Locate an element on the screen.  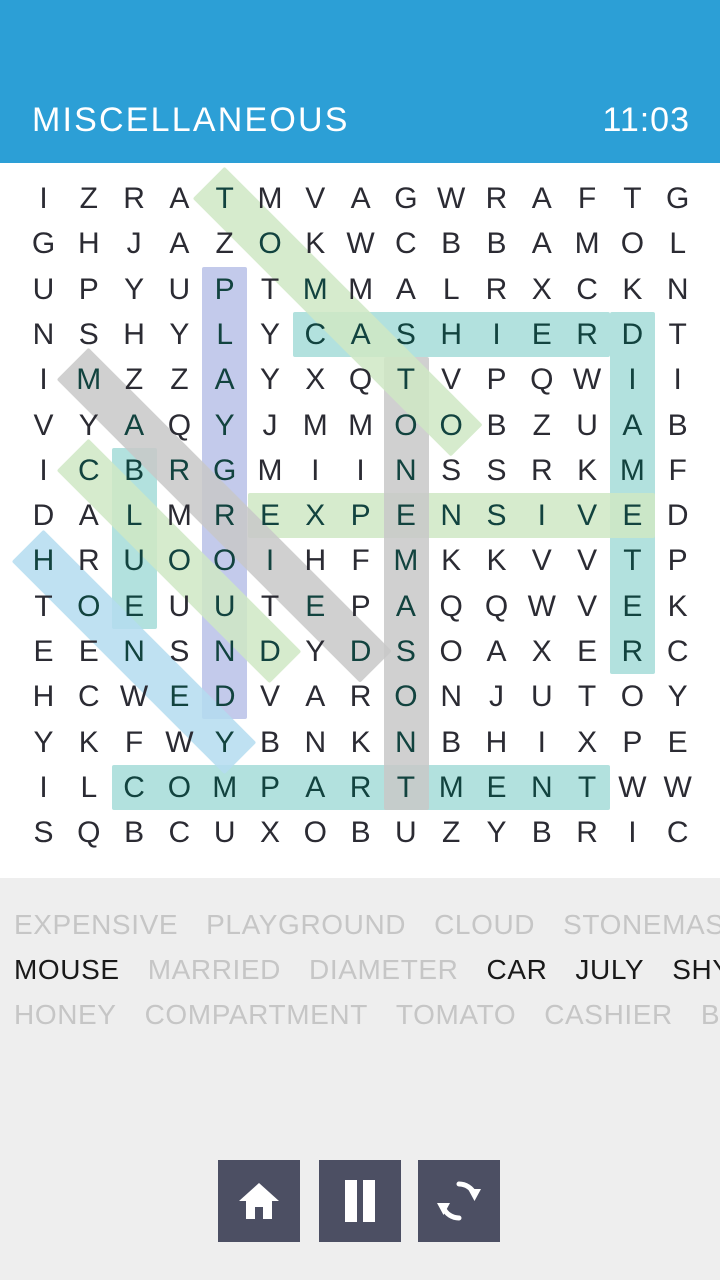
grid-cell: L is located at coordinates (451, 289).